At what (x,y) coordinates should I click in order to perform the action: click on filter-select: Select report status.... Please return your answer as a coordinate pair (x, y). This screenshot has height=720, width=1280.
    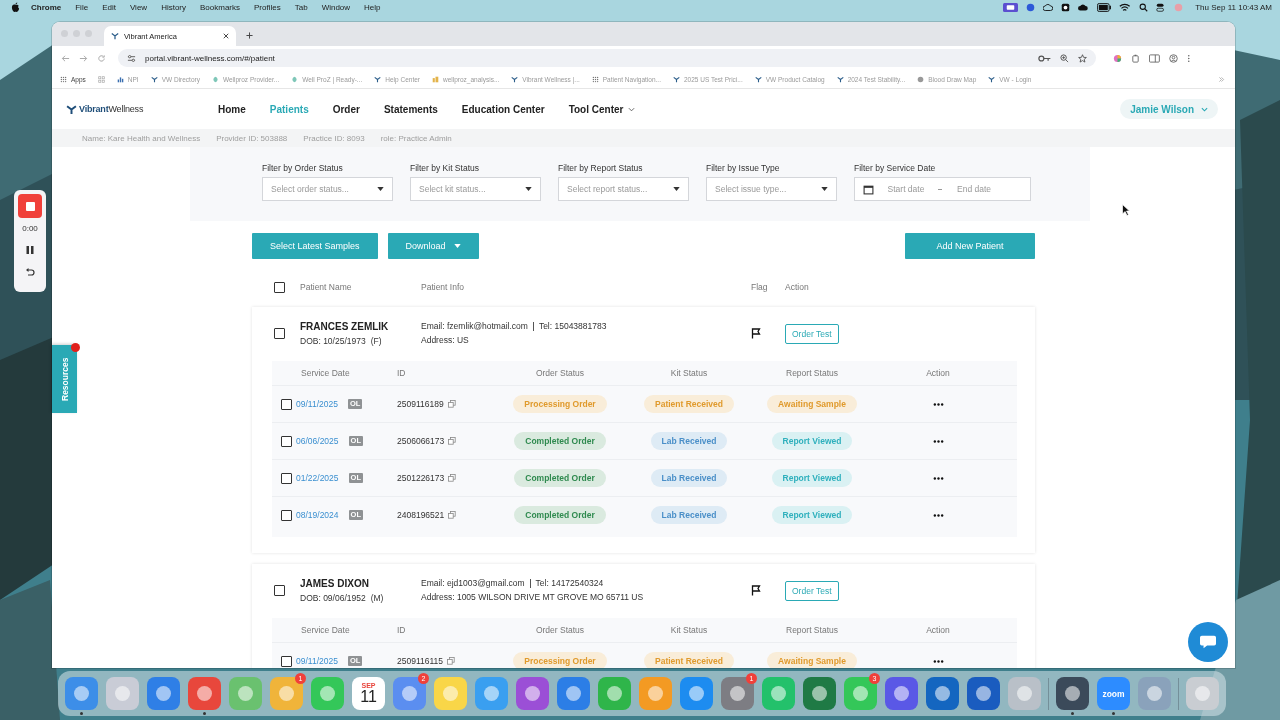
    Looking at the image, I should click on (623, 189).